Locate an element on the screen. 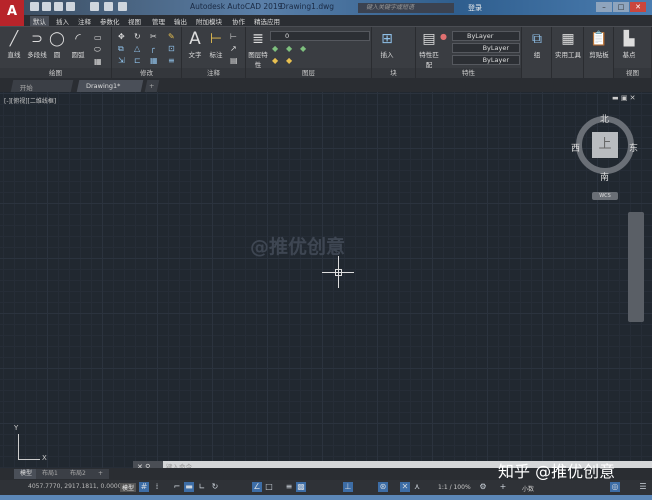 This screenshot has height=500, width=652. units-dropdown: 小数 is located at coordinates (528, 488).